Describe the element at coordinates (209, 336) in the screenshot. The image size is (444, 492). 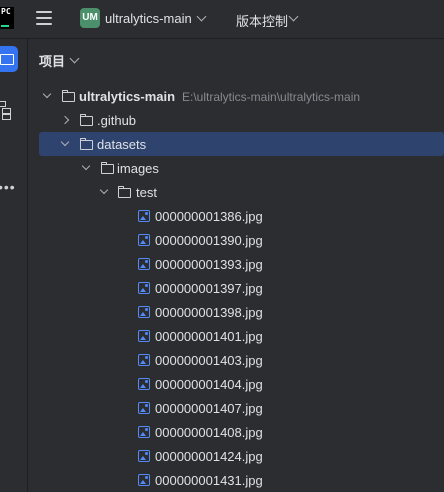
I see `tree-label-file: 000000001401.jpg` at that location.